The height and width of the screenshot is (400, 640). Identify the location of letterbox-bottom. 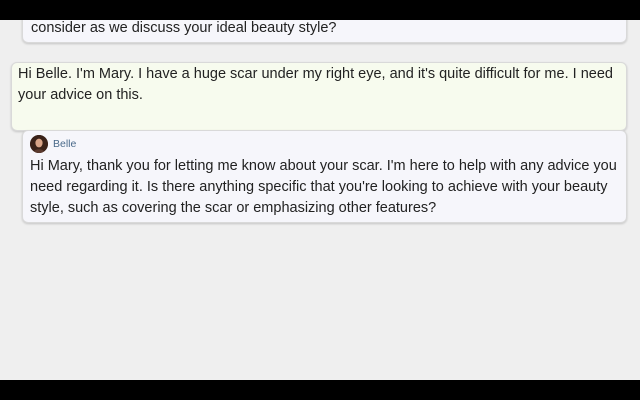
(320, 390).